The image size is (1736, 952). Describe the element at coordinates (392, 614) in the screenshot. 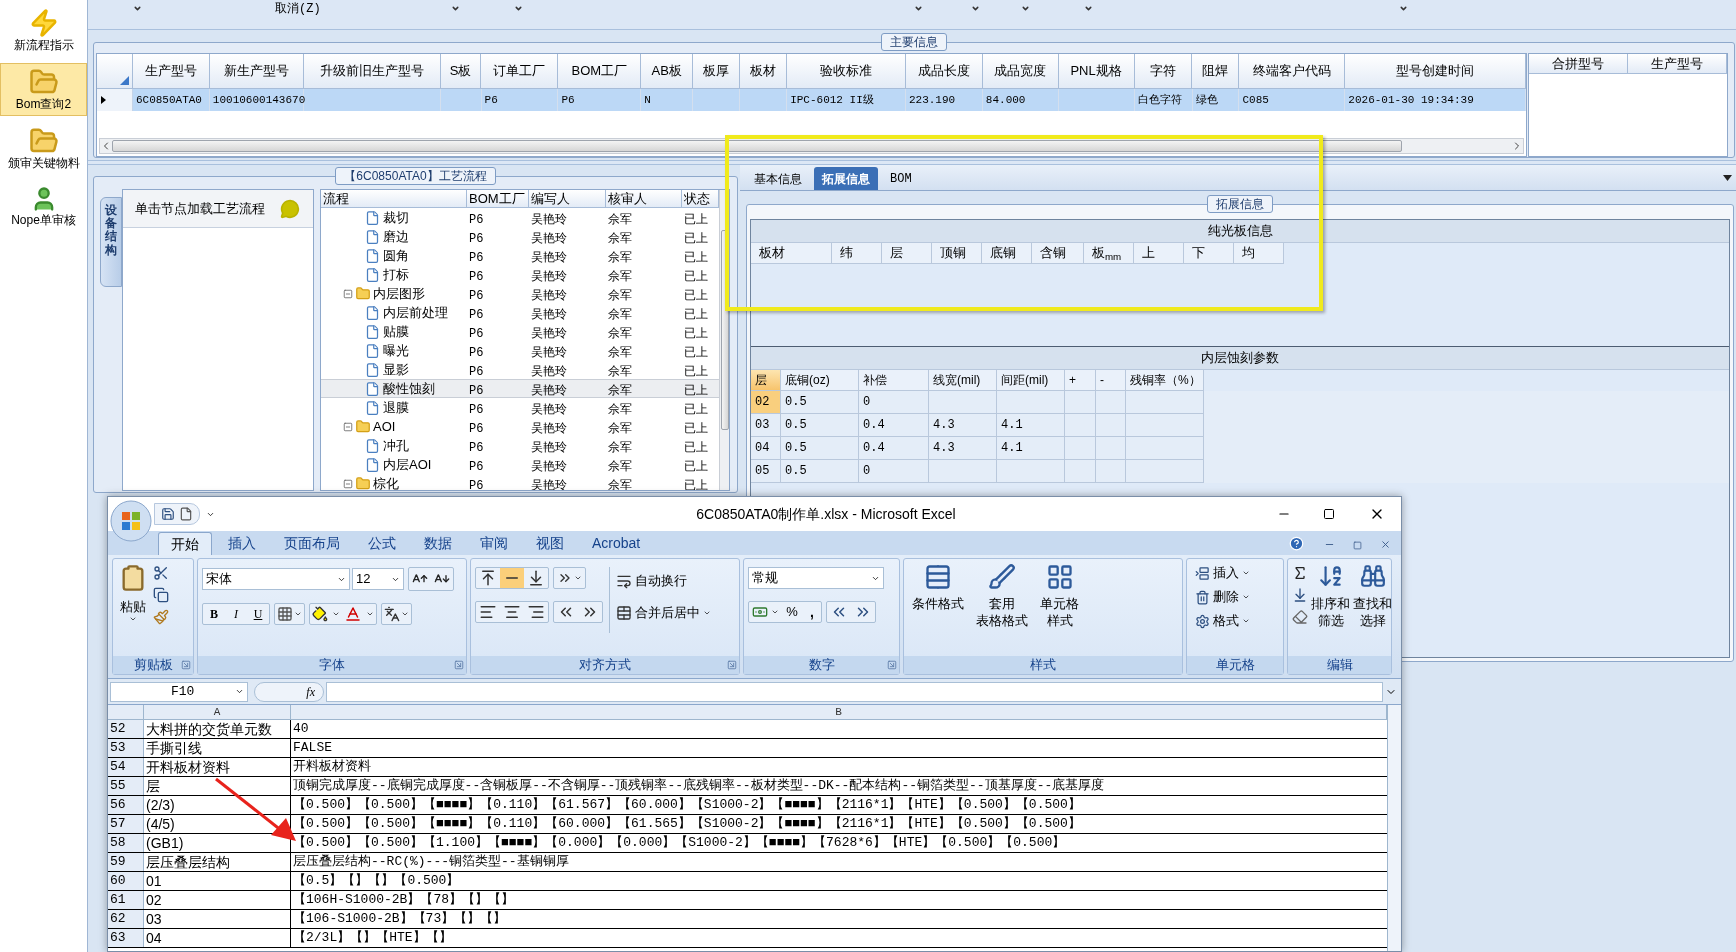

I see `phonetic-icon` at that location.